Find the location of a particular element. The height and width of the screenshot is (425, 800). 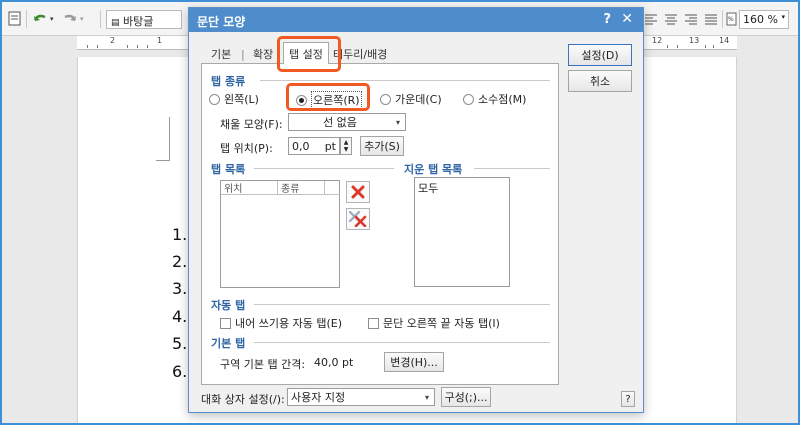

hanging-indent-auto-tab-checkbox: 내어 쓰기용 자동 탭(E) is located at coordinates (281, 323).